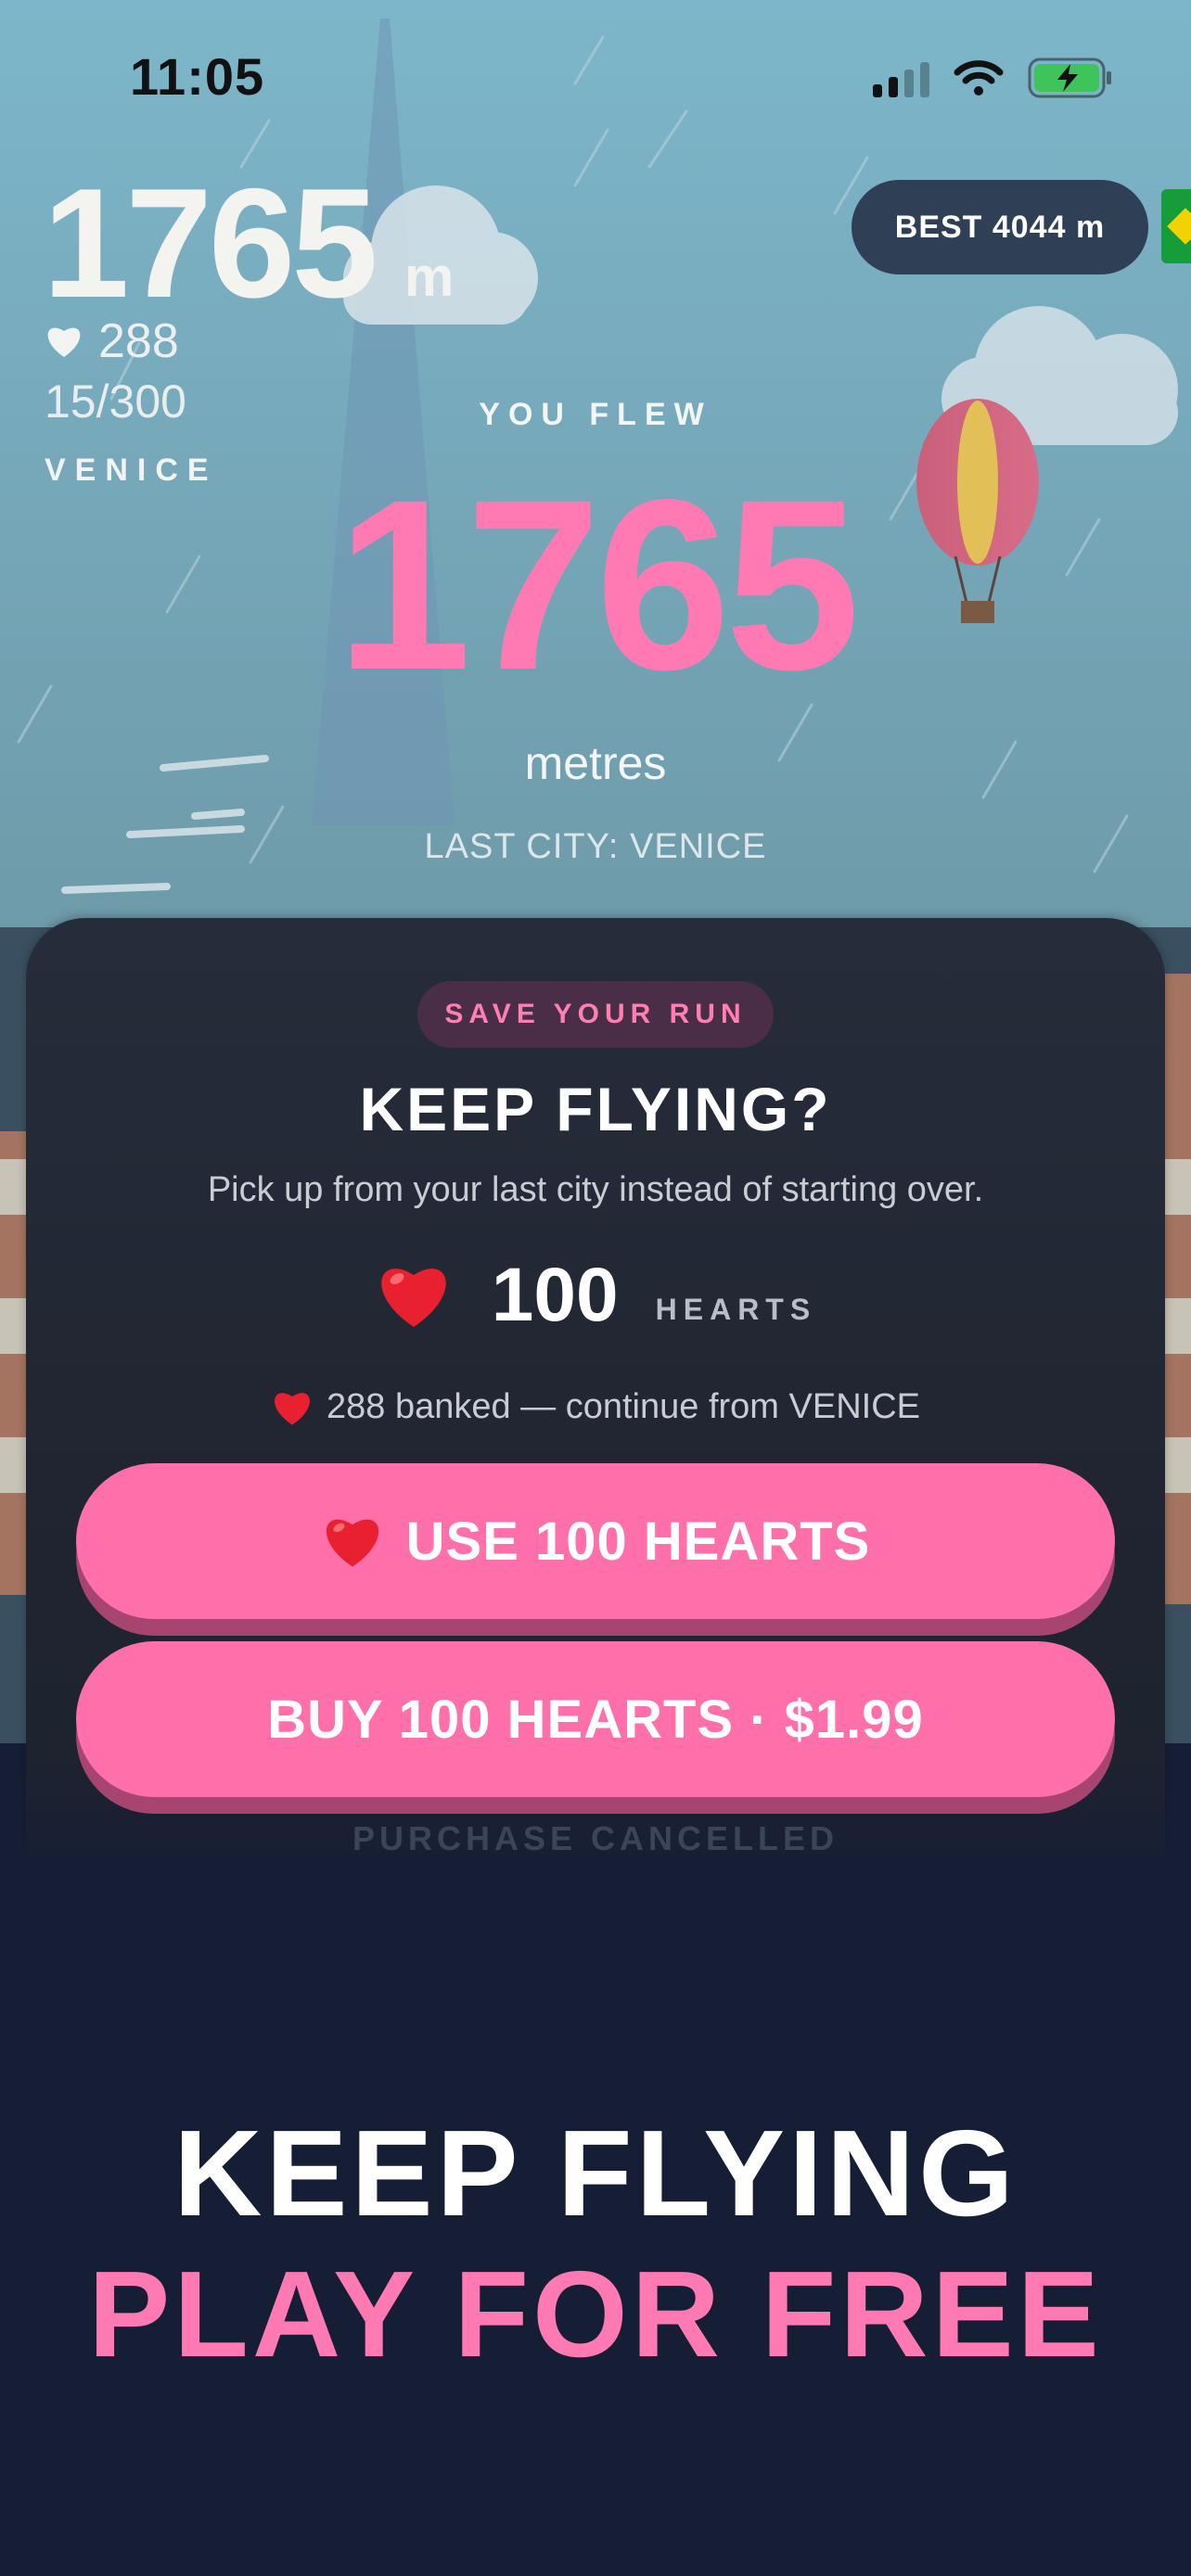  I want to click on hud-hearts-count: 288, so click(138, 341).